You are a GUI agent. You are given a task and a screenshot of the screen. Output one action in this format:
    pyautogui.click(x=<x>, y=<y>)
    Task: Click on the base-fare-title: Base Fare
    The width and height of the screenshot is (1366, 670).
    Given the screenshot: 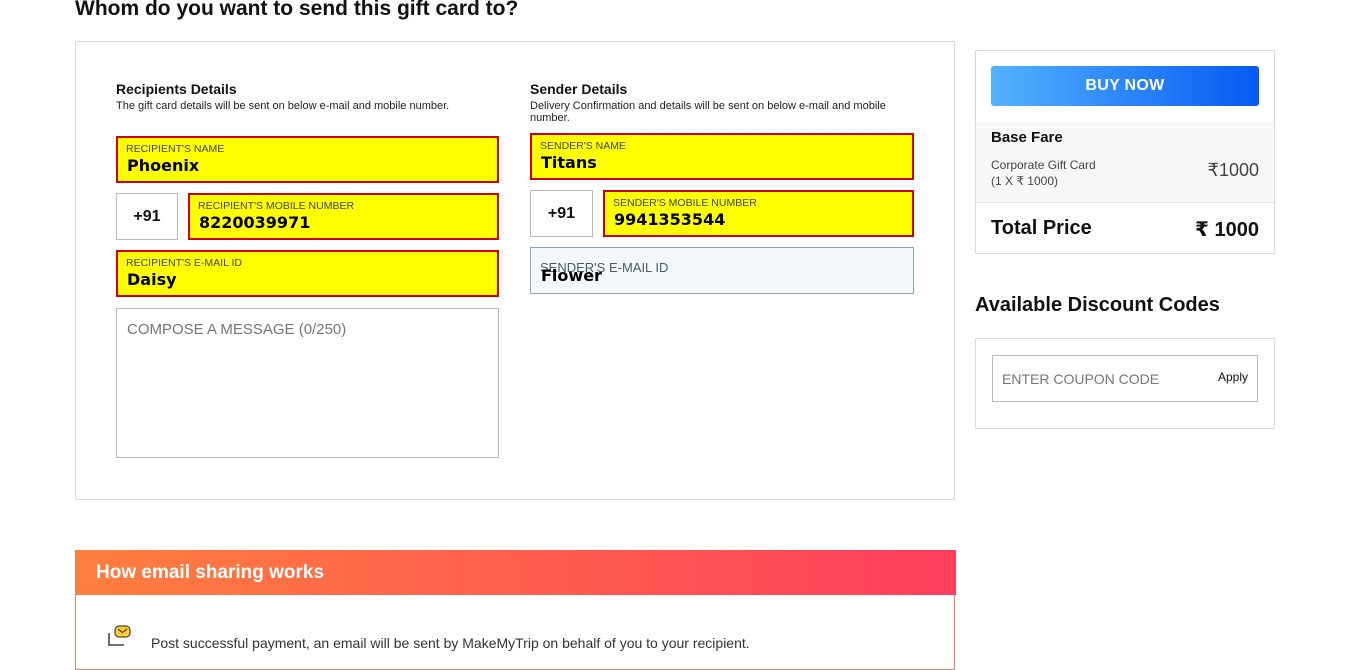 What is the action you would take?
    pyautogui.click(x=1027, y=137)
    